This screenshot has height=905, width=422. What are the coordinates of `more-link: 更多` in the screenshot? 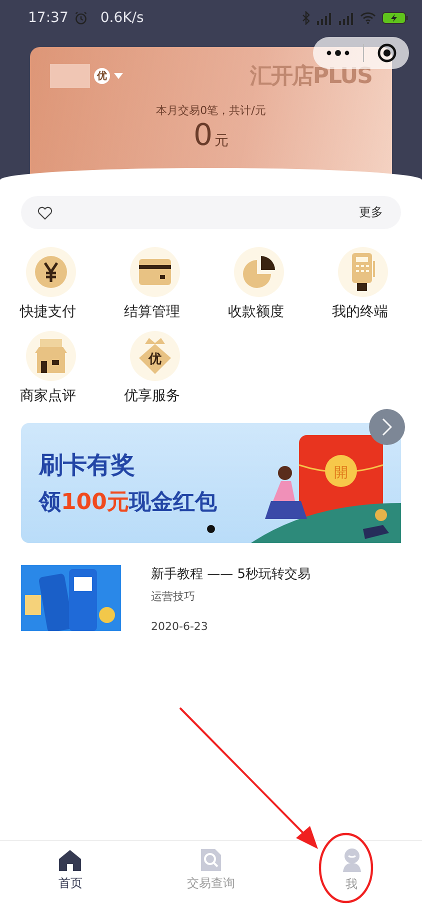 It's located at (371, 212).